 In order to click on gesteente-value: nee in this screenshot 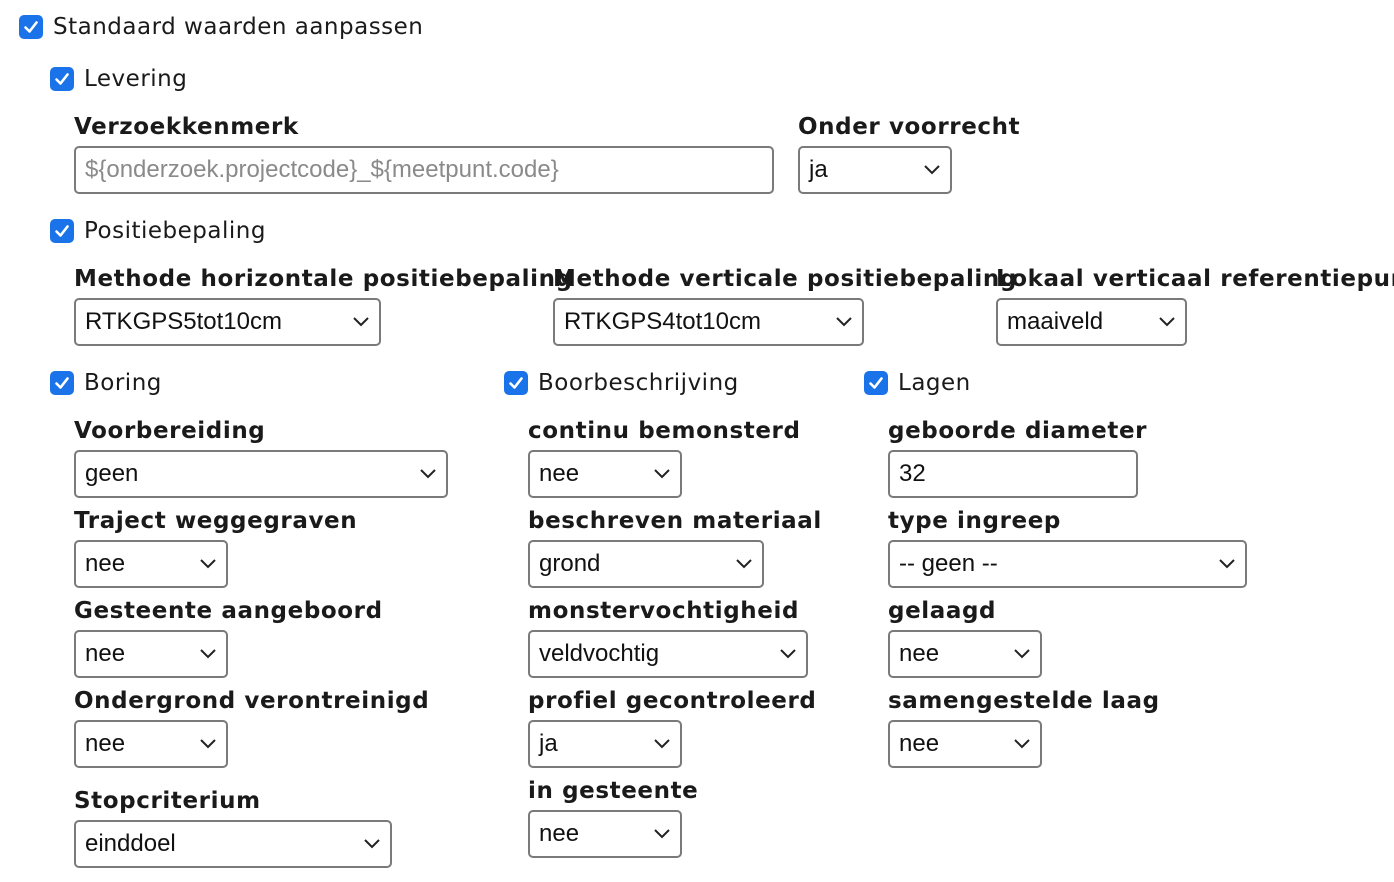, I will do `click(105, 653)`.